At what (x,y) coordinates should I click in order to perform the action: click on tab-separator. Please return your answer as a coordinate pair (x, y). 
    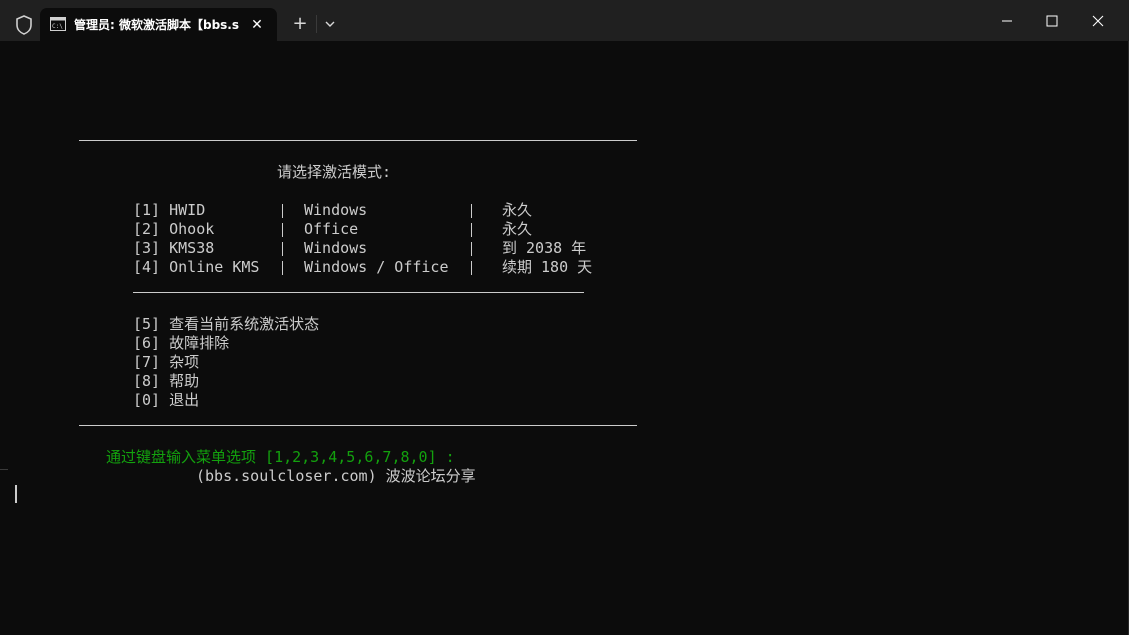
    Looking at the image, I should click on (316, 24).